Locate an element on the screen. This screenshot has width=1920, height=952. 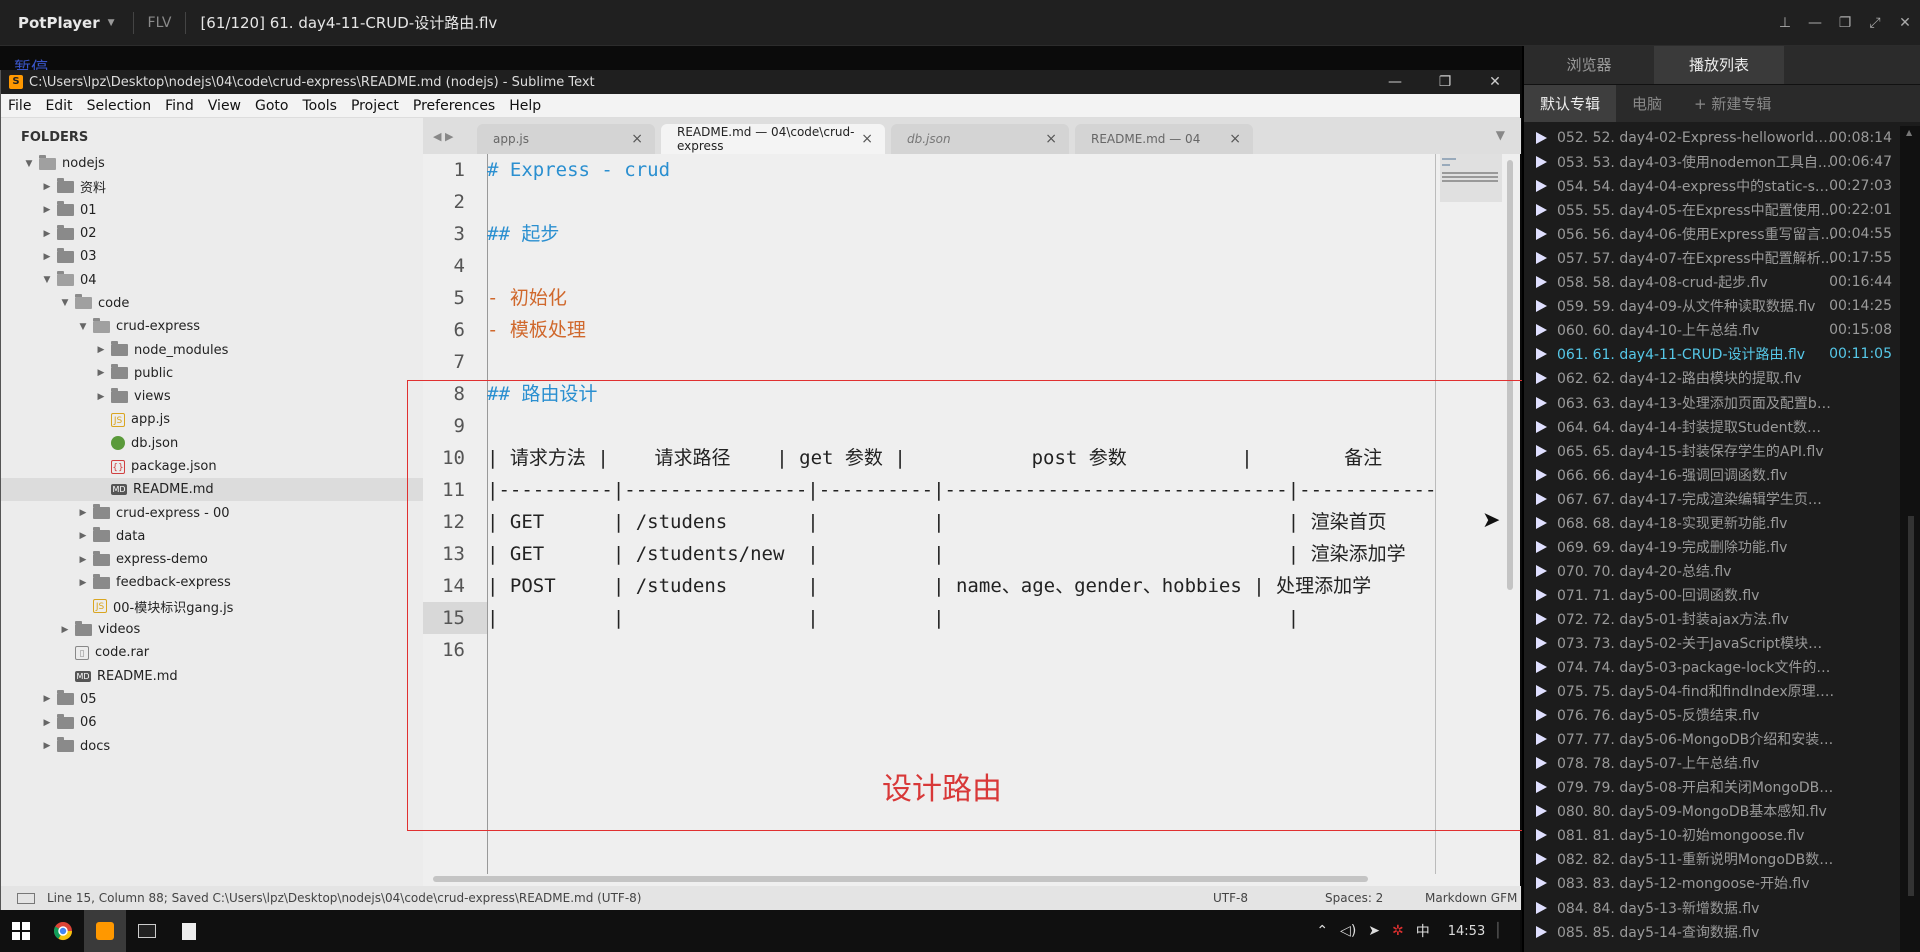
sublime-restore-button: ❐ is located at coordinates (1445, 82).